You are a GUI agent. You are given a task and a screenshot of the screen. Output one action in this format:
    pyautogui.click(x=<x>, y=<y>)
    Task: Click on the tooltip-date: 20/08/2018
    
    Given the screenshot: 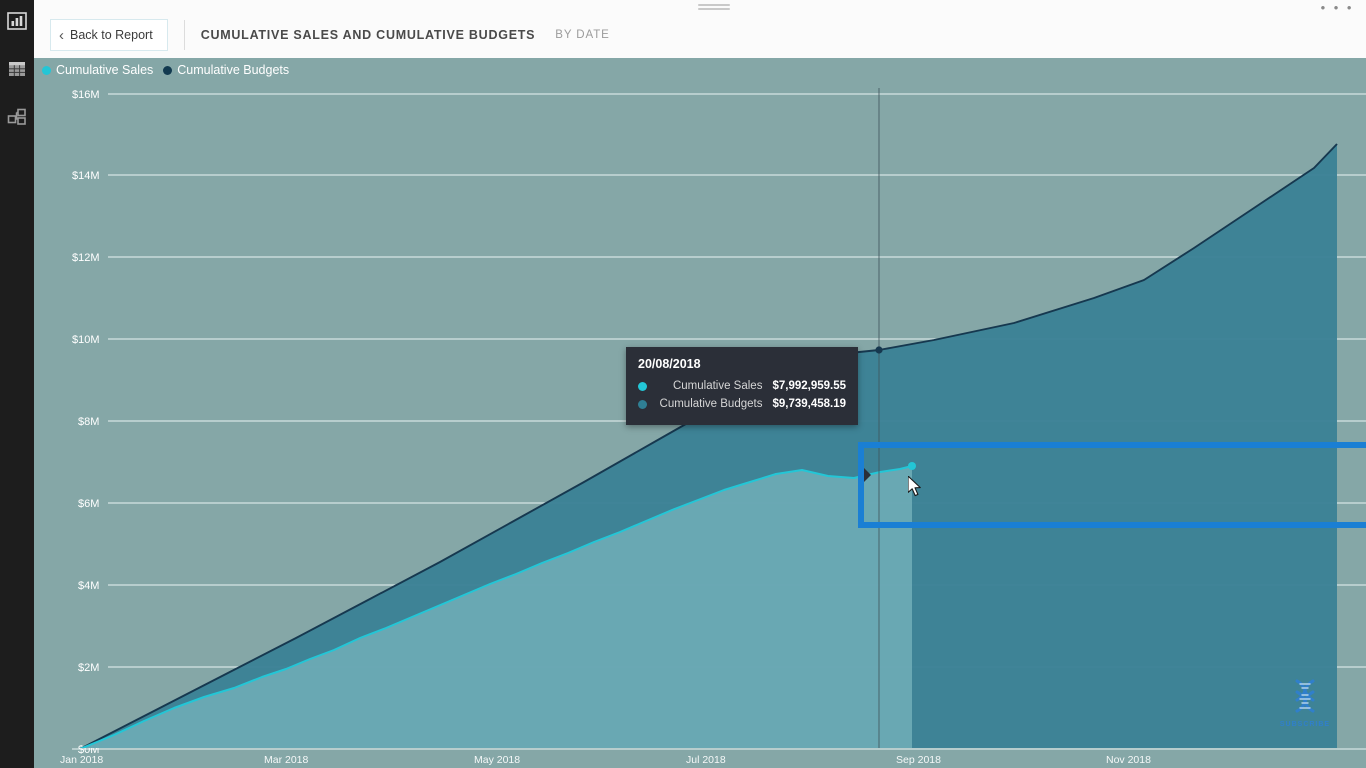 What is the action you would take?
    pyautogui.click(x=669, y=364)
    